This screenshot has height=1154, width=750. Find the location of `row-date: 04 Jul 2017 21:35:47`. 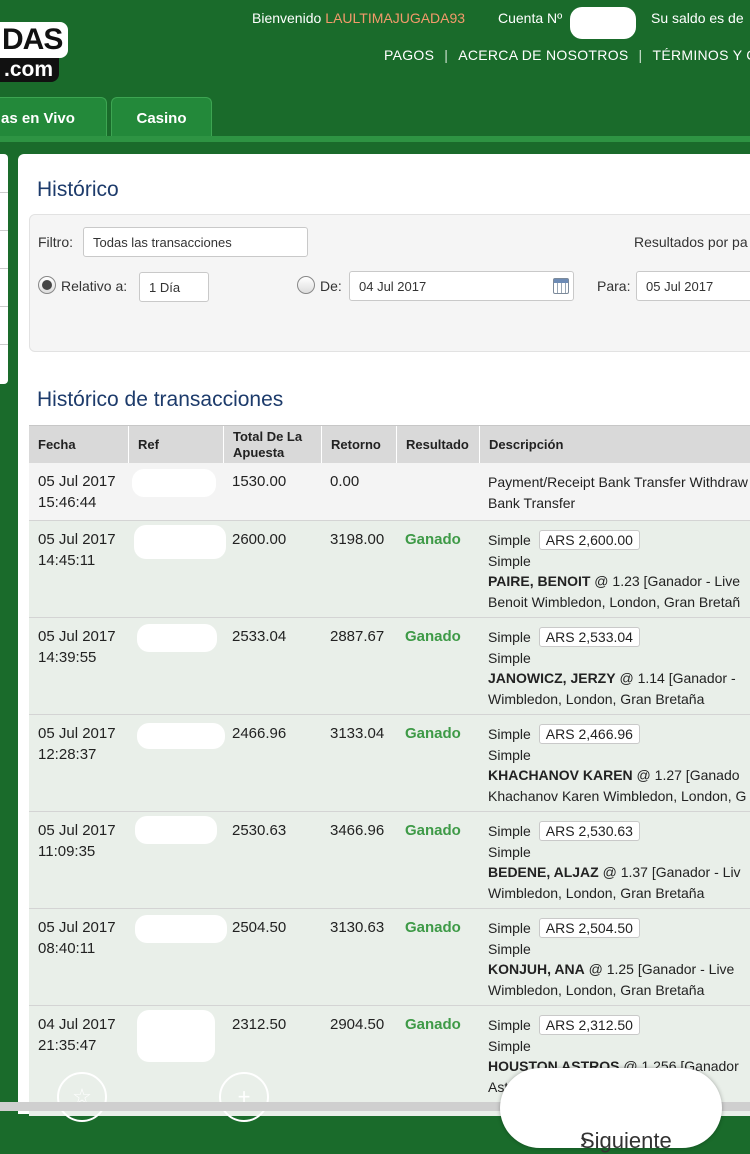

row-date: 04 Jul 2017 21:35:47 is located at coordinates (77, 1035).